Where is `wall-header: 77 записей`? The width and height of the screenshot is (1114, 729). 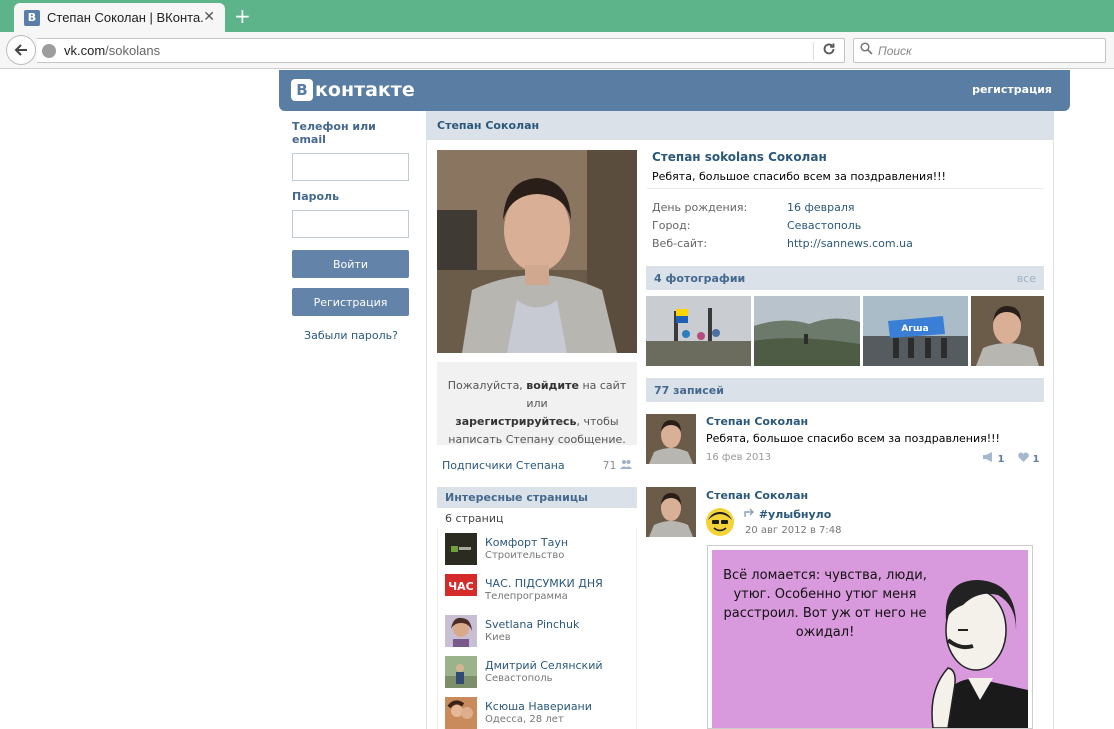 wall-header: 77 записей is located at coordinates (845, 390).